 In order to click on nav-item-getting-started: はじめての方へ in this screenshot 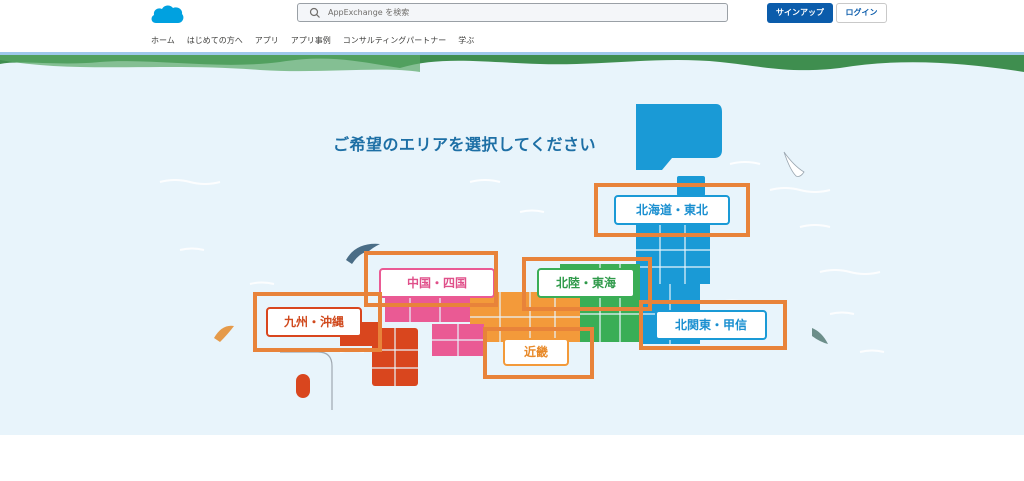, I will do `click(215, 40)`.